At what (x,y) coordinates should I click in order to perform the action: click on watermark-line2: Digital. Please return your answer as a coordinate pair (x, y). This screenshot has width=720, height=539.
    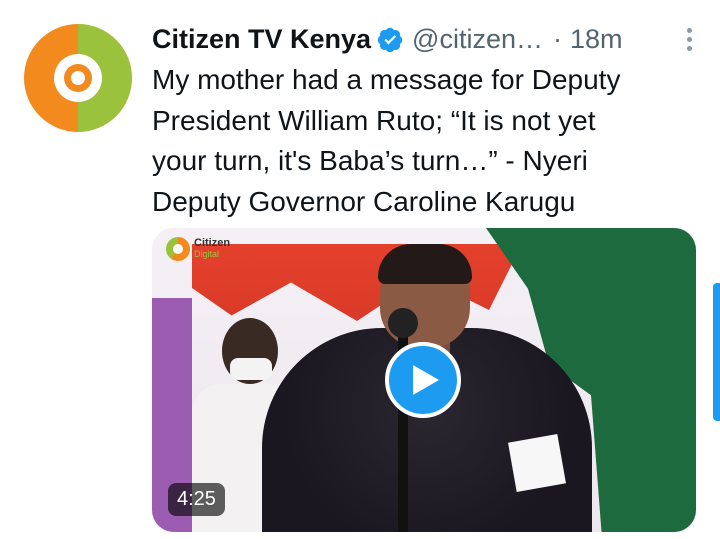
    Looking at the image, I should click on (207, 254).